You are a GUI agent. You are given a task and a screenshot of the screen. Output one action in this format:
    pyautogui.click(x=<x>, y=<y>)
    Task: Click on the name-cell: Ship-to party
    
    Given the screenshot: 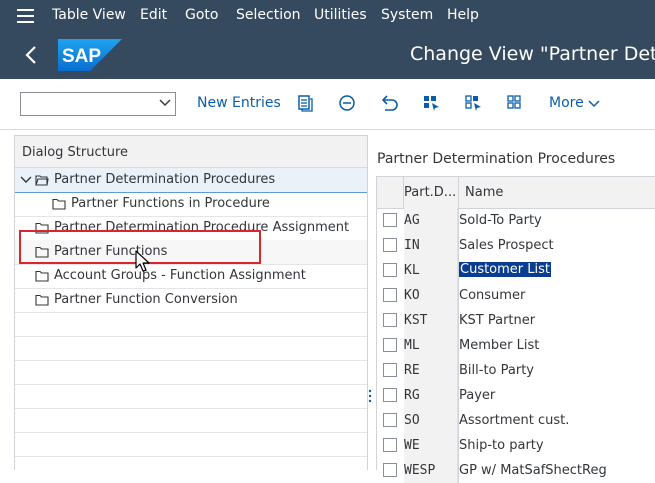 What is the action you would take?
    pyautogui.click(x=501, y=445)
    